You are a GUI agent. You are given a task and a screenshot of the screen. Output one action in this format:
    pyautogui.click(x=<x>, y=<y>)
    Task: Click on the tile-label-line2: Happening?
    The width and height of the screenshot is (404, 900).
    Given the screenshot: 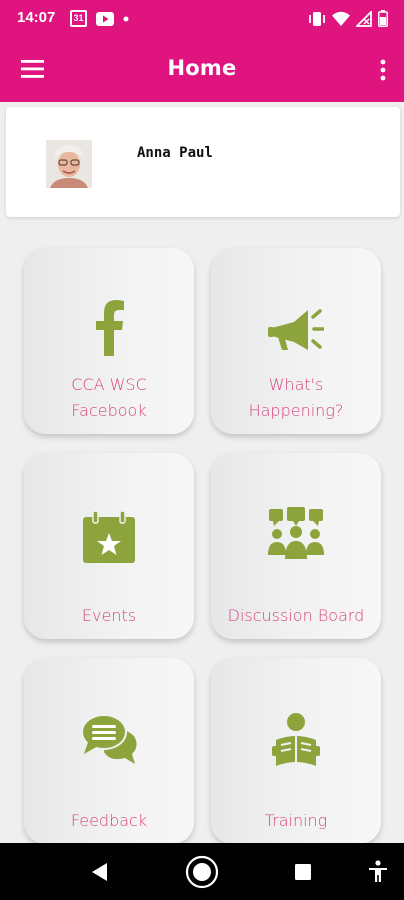 What is the action you would take?
    pyautogui.click(x=296, y=410)
    